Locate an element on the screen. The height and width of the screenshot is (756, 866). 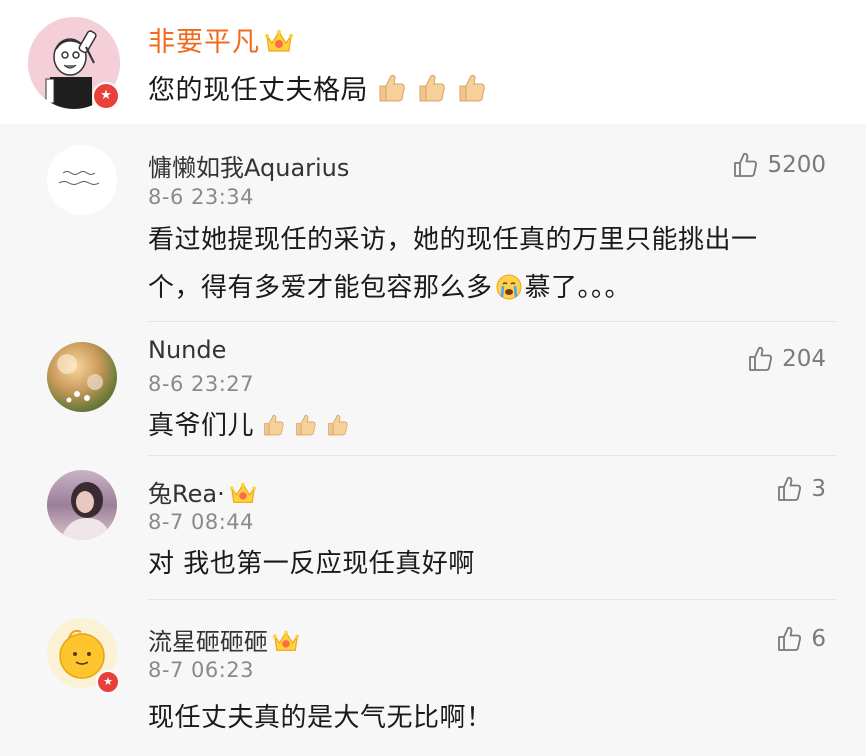
main-comment-text: 您的现任丈夫格局 is located at coordinates (318, 87).